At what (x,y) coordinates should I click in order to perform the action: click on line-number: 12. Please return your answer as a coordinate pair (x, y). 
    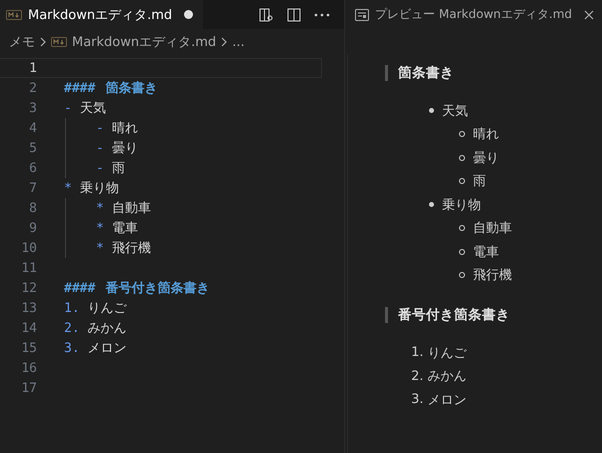
    Looking at the image, I should click on (28, 288).